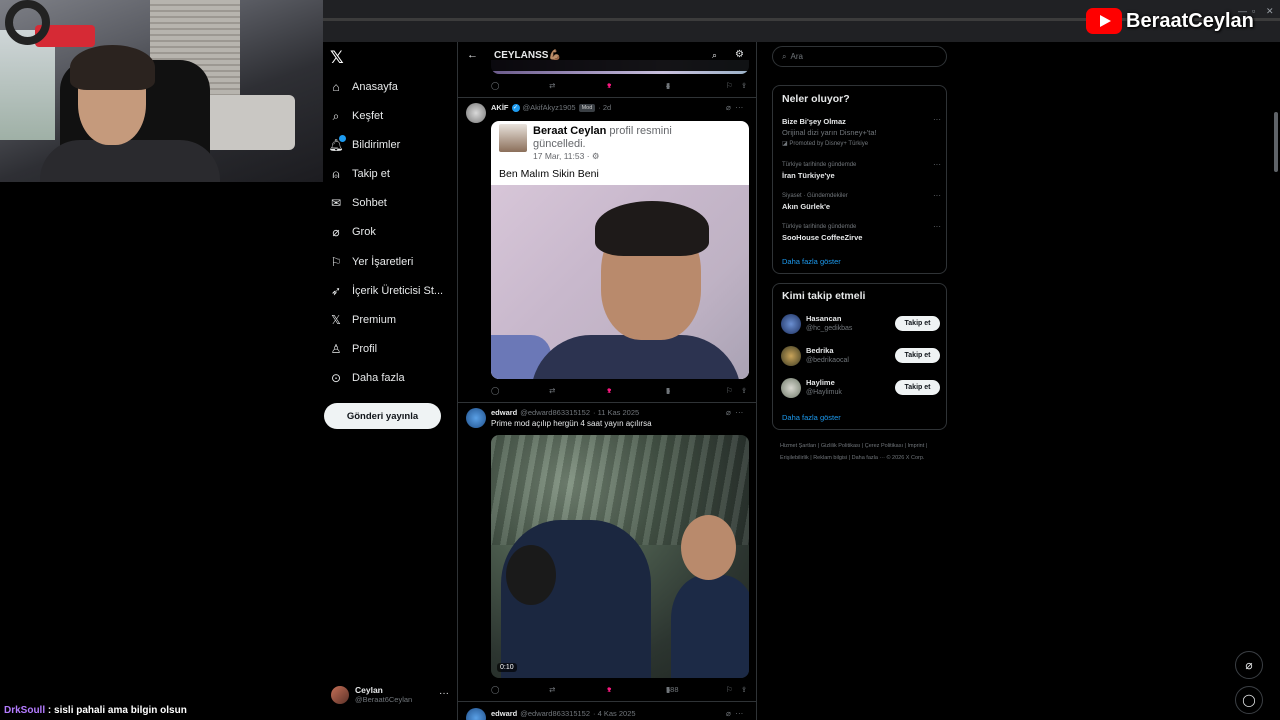  Describe the element at coordinates (796, 56) in the screenshot. I see `search-placeholder: Ara` at that location.